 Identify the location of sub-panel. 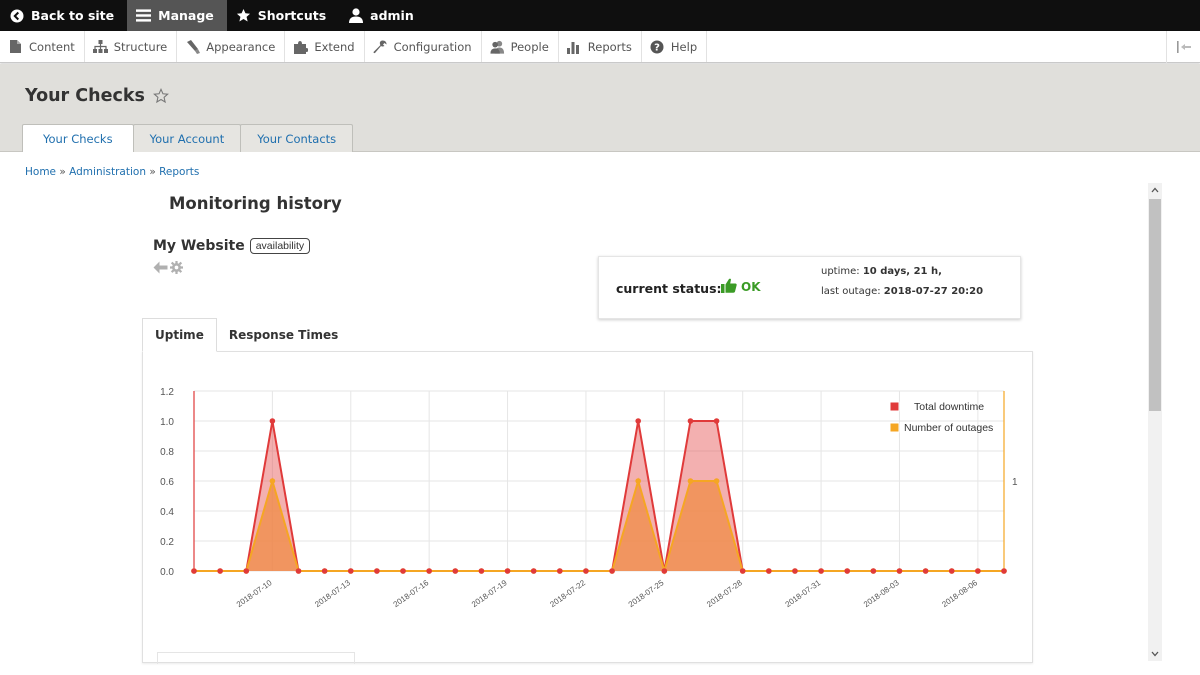
(256, 658).